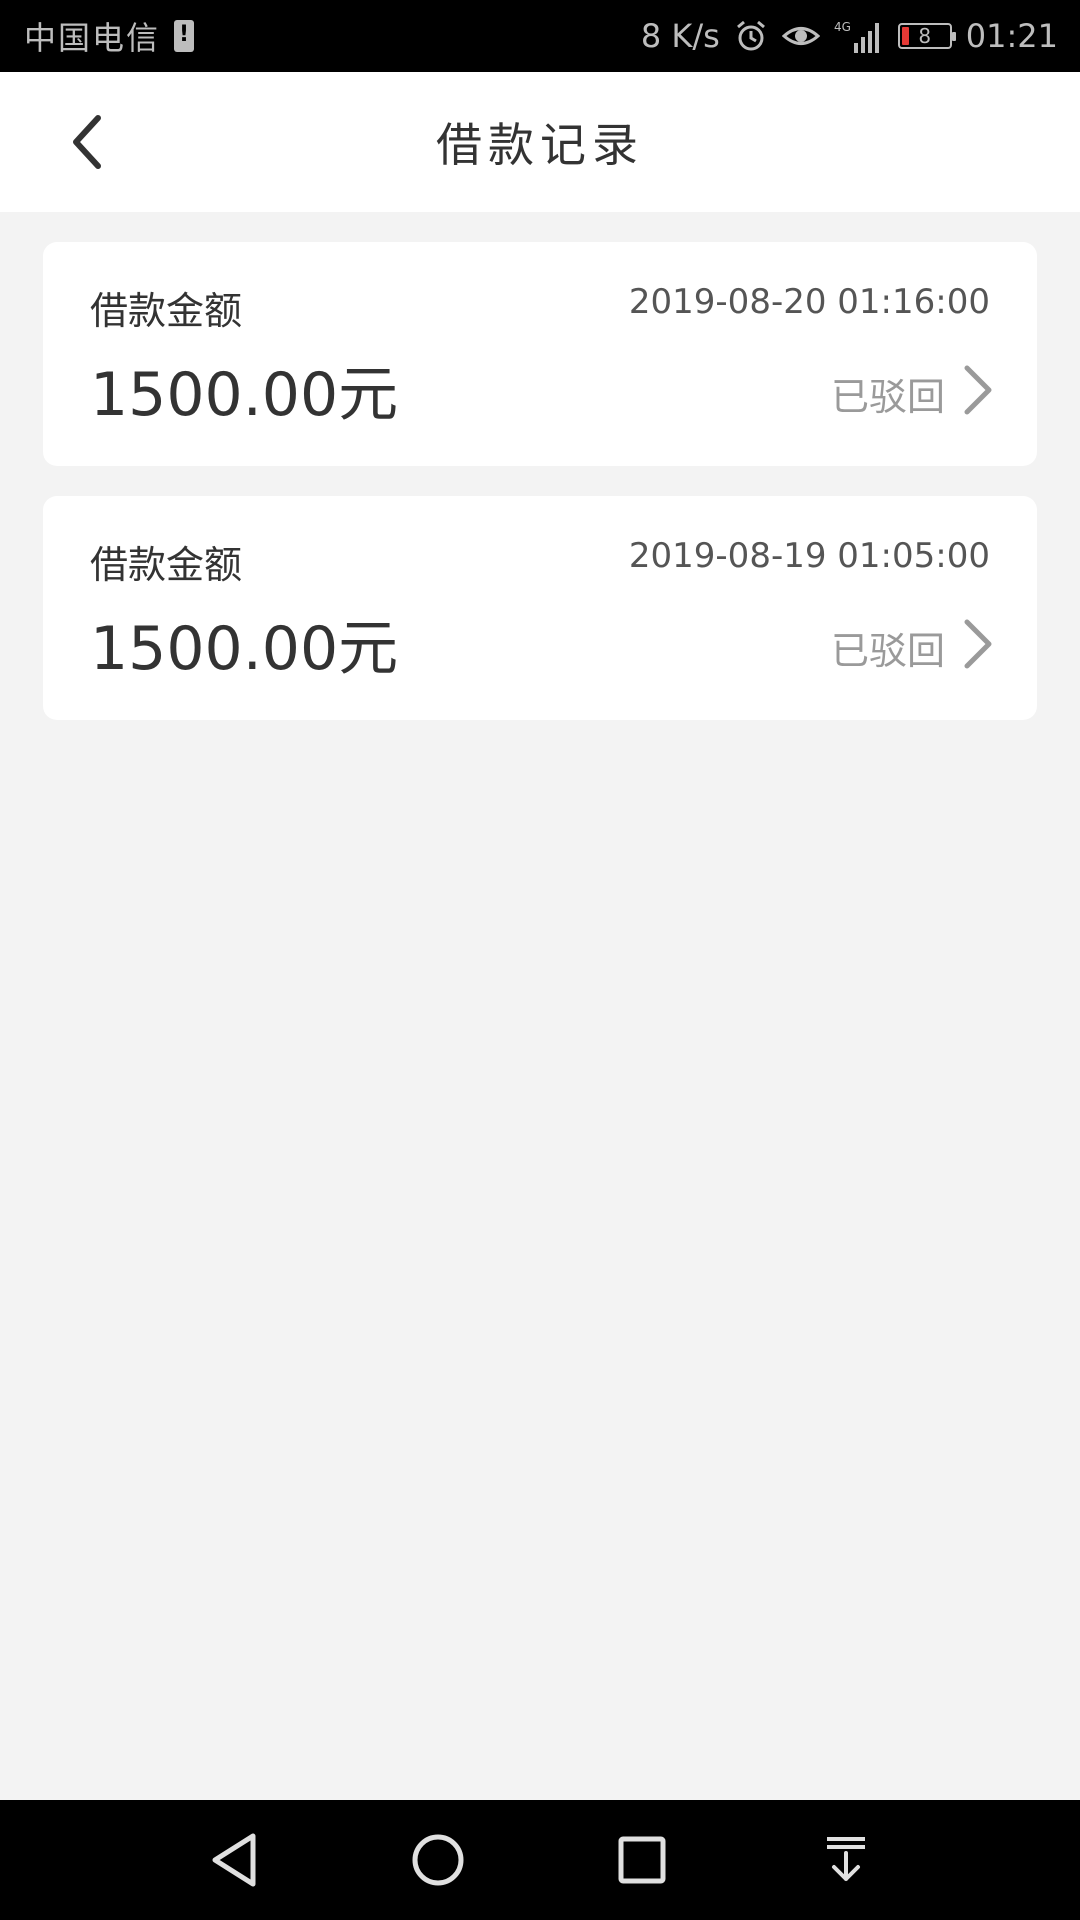 This screenshot has width=1080, height=1920. What do you see at coordinates (540, 145) in the screenshot?
I see `page-title: 借款记录` at bounding box center [540, 145].